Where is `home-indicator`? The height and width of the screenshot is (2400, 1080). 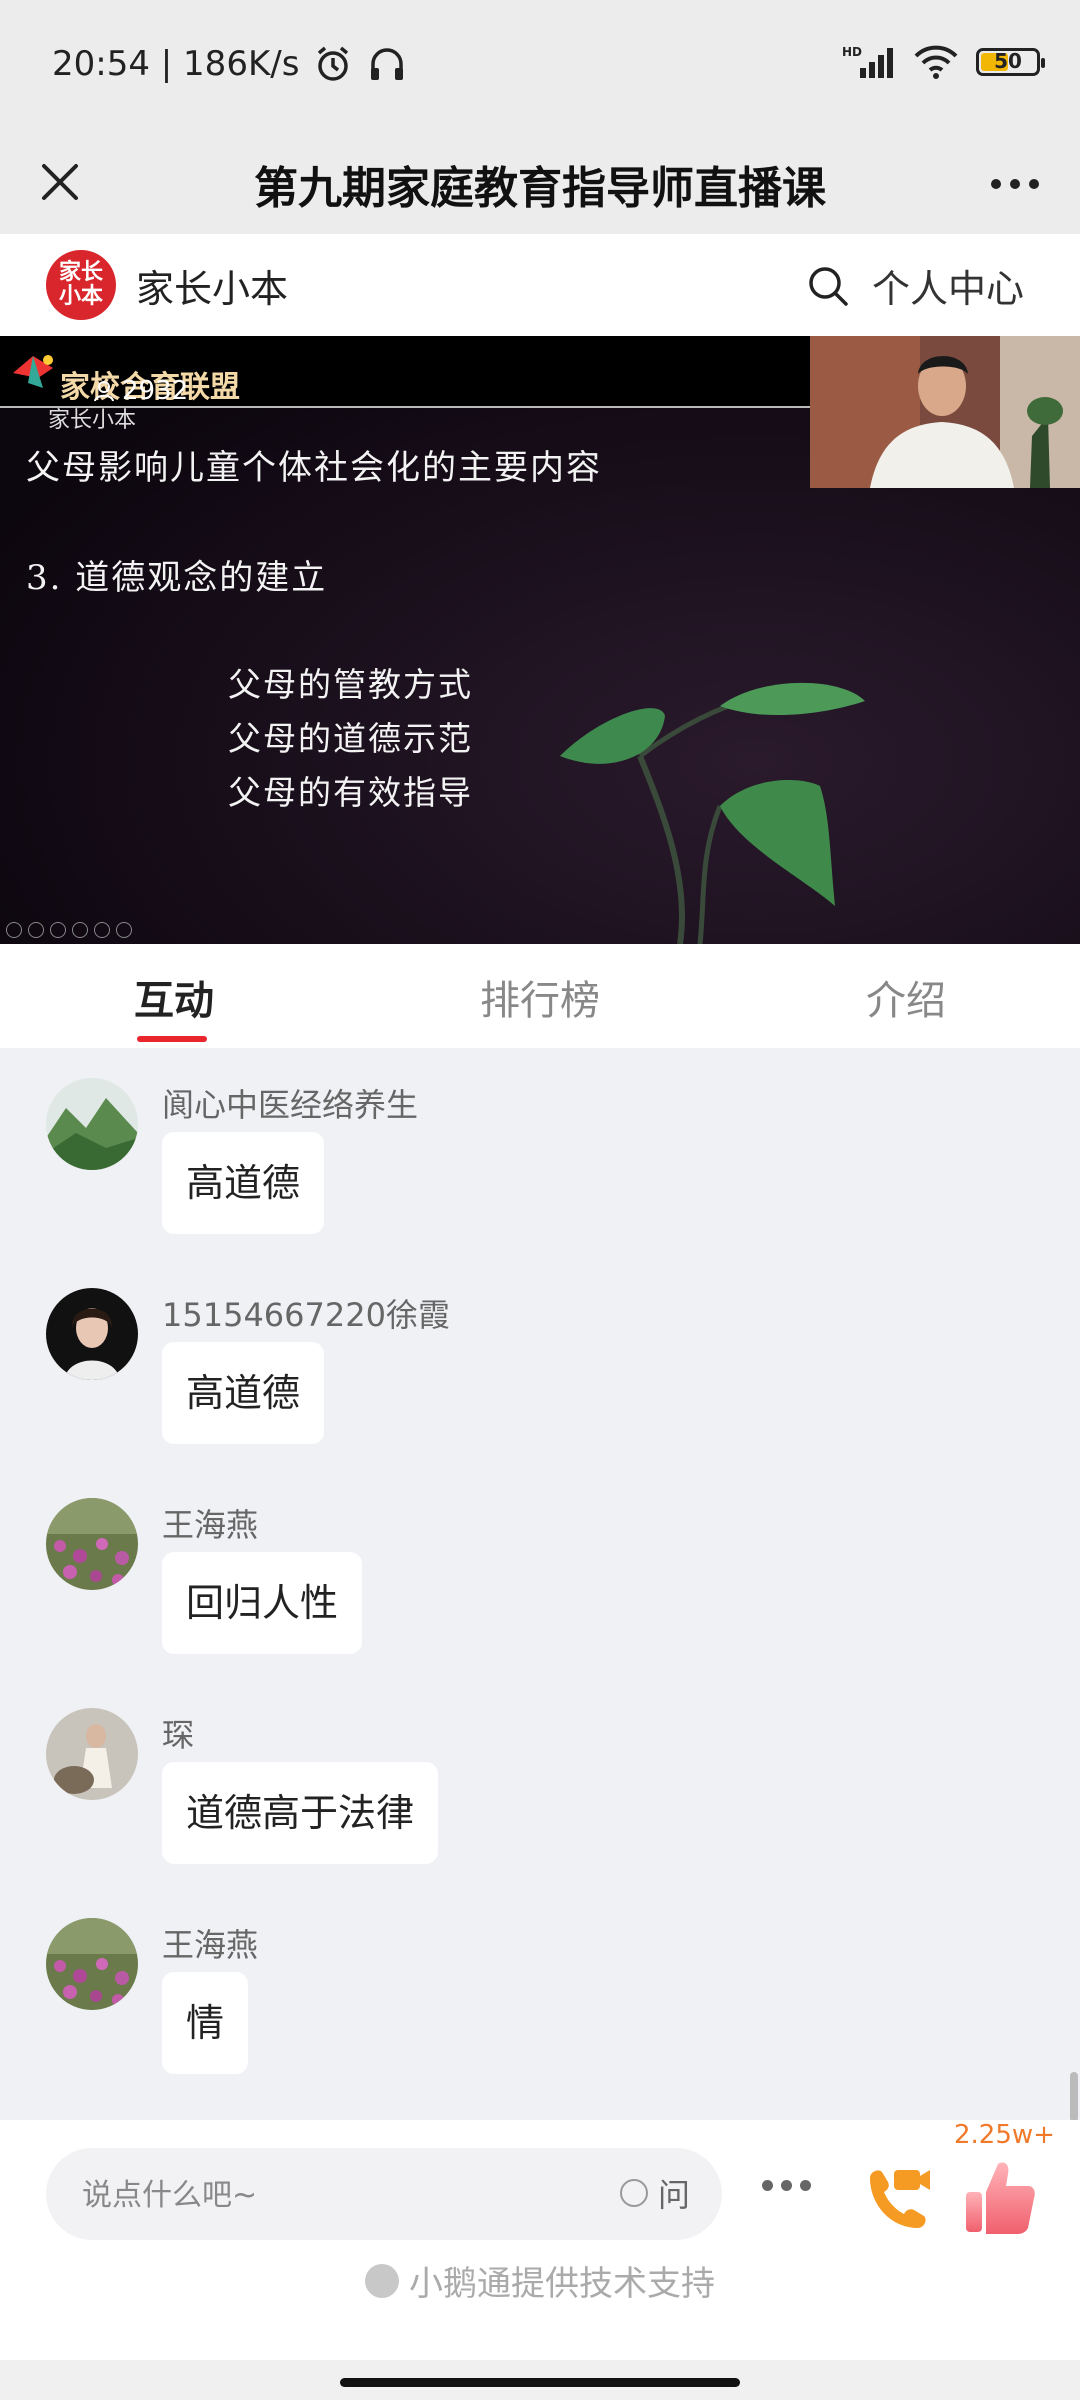
home-indicator is located at coordinates (540, 2382).